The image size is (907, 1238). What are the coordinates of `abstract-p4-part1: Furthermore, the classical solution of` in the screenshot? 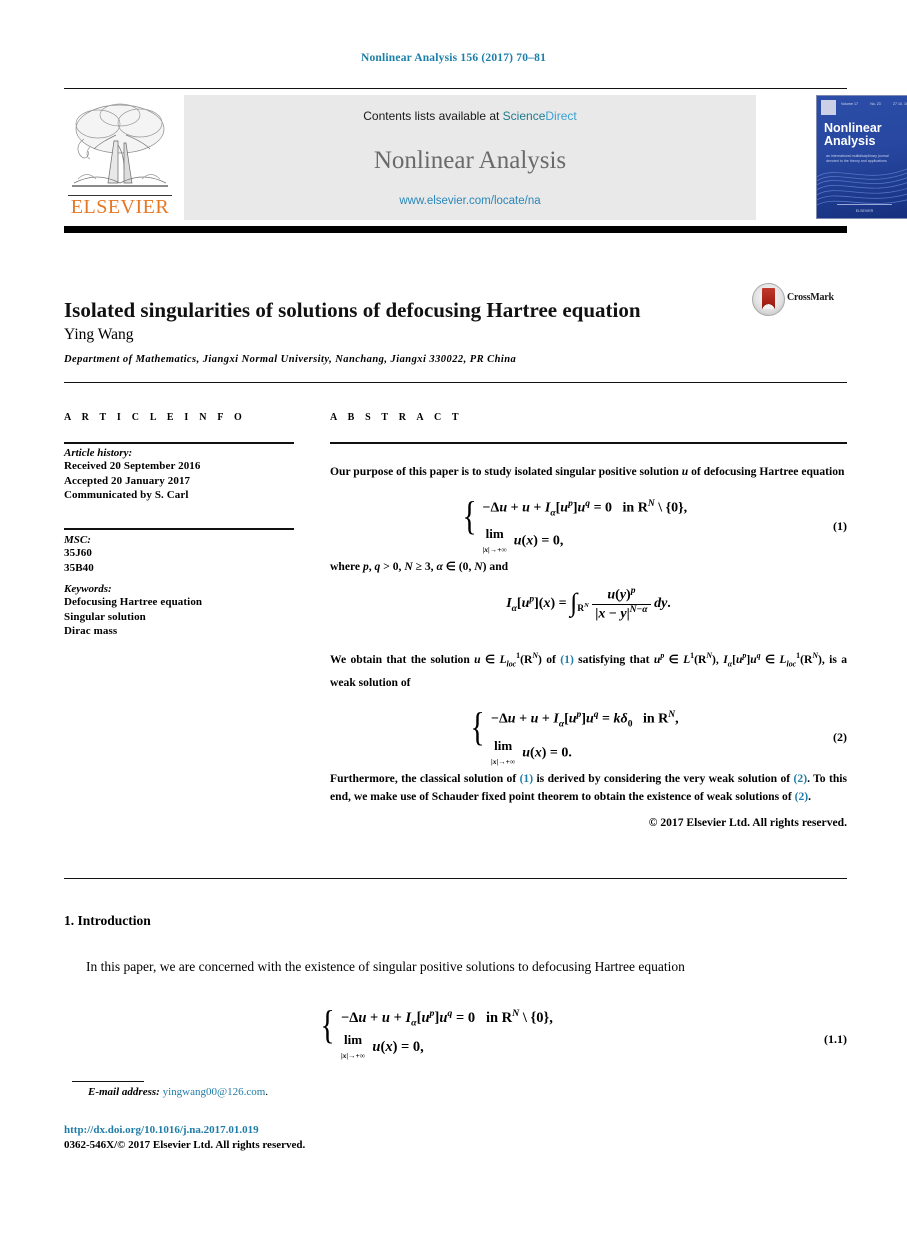 It's located at (425, 779).